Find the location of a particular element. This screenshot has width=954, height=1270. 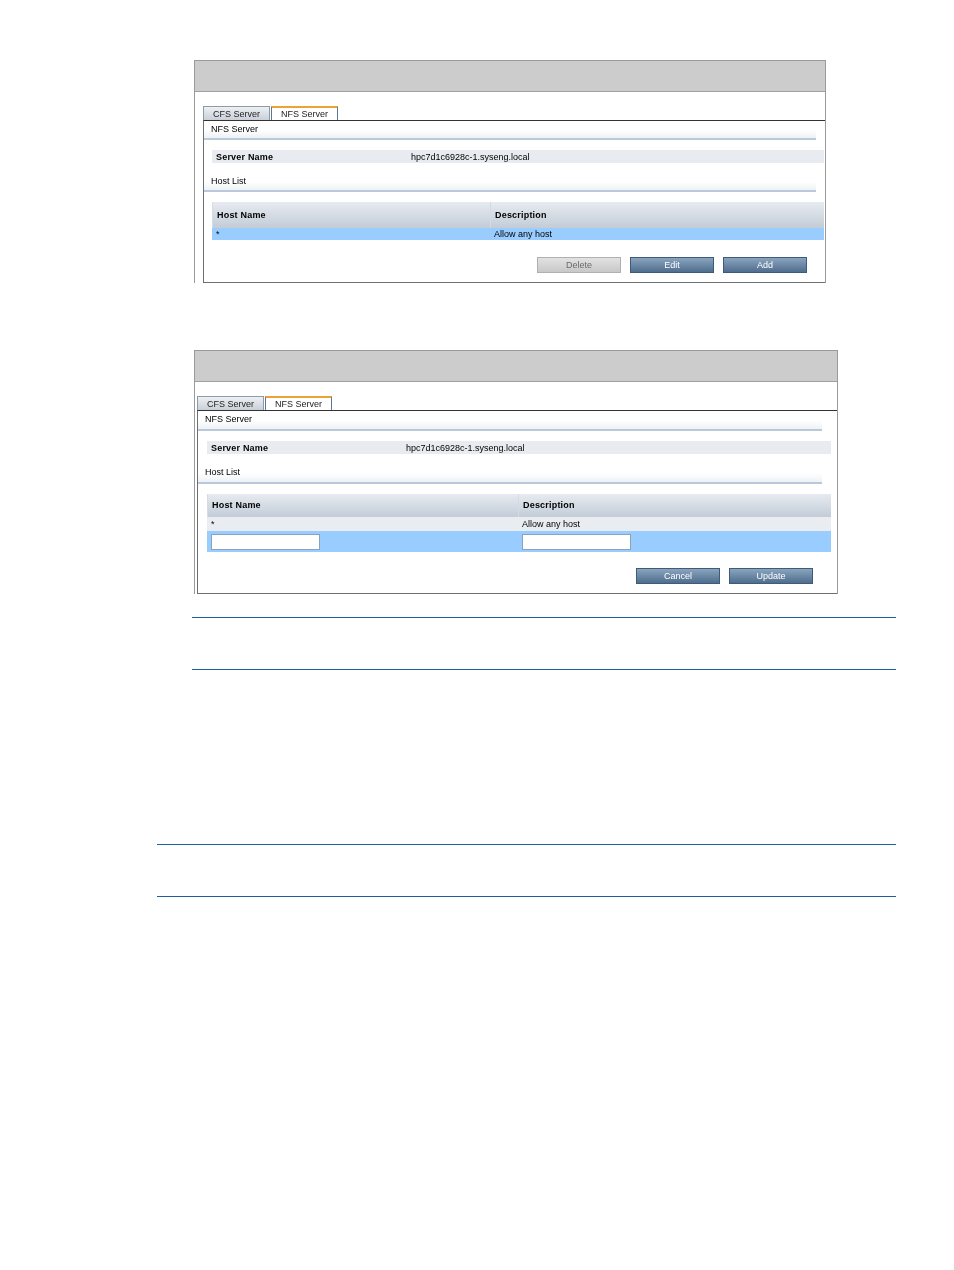

action-button: Edit is located at coordinates (672, 265).